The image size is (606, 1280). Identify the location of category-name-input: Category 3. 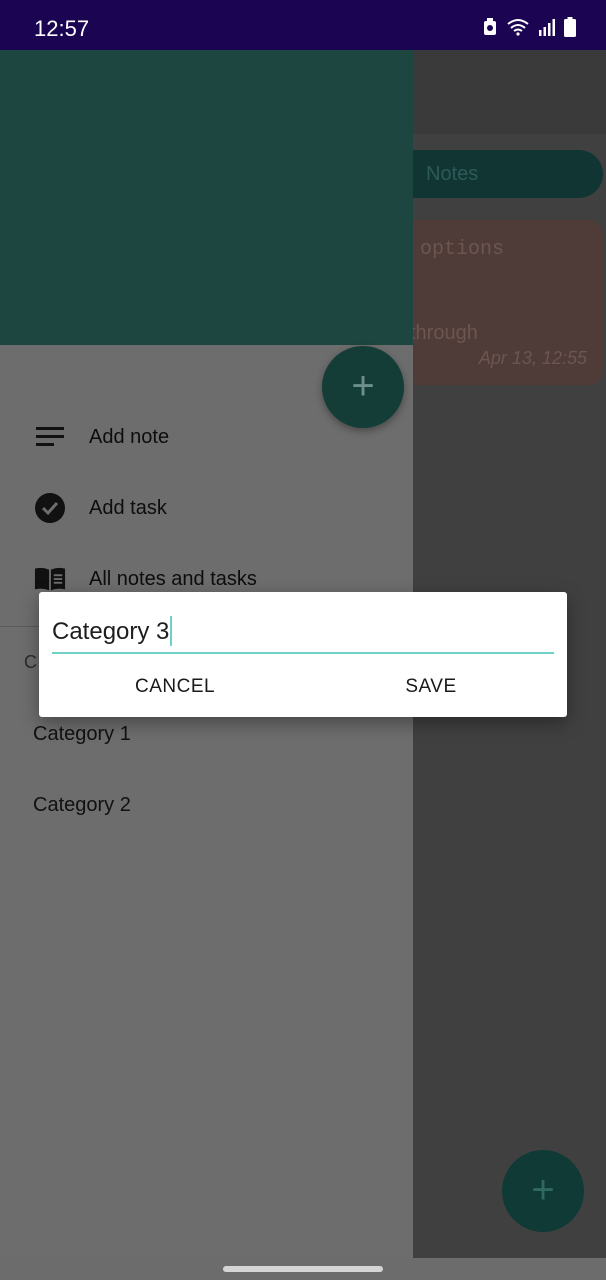
(303, 633).